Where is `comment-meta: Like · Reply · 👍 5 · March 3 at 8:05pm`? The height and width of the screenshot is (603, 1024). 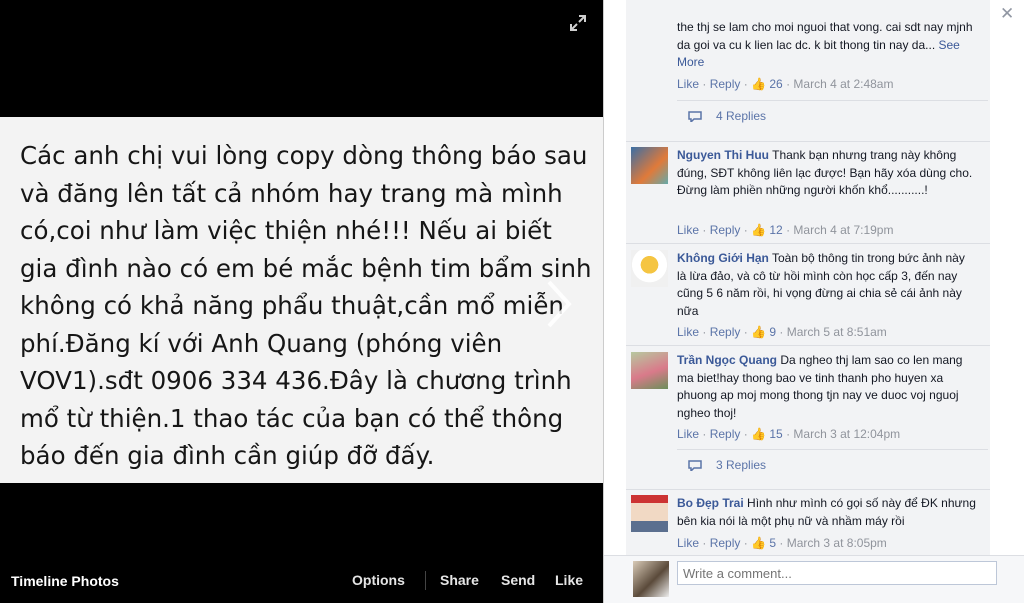 comment-meta: Like · Reply · 👍 5 · March 3 at 8:05pm is located at coordinates (782, 543).